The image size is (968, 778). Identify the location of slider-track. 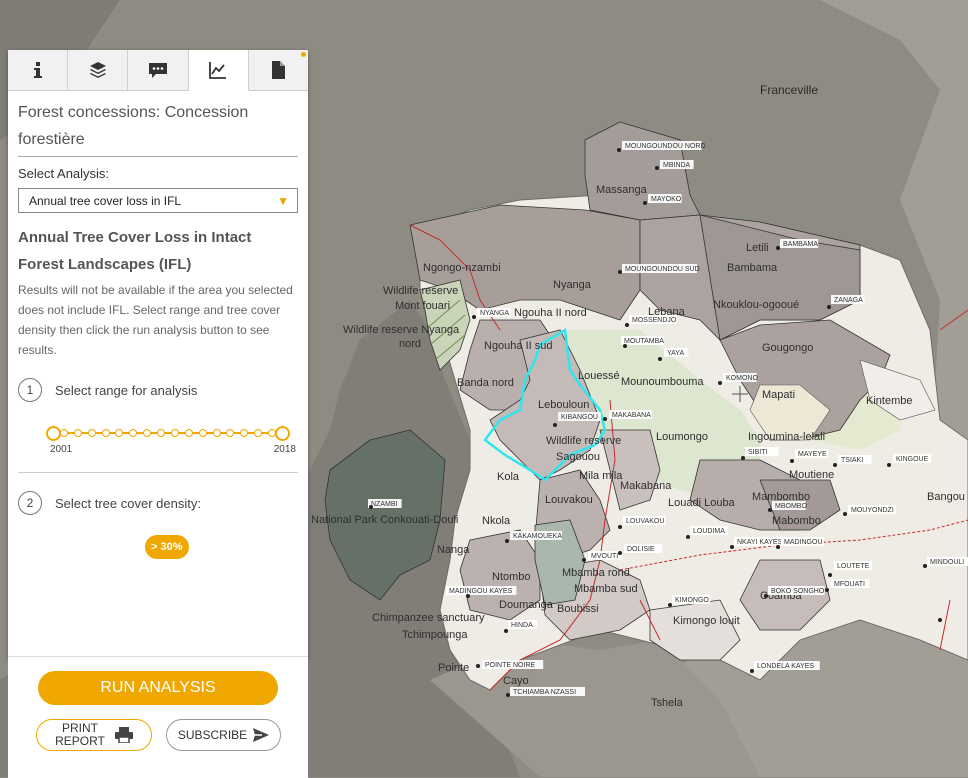
(168, 433).